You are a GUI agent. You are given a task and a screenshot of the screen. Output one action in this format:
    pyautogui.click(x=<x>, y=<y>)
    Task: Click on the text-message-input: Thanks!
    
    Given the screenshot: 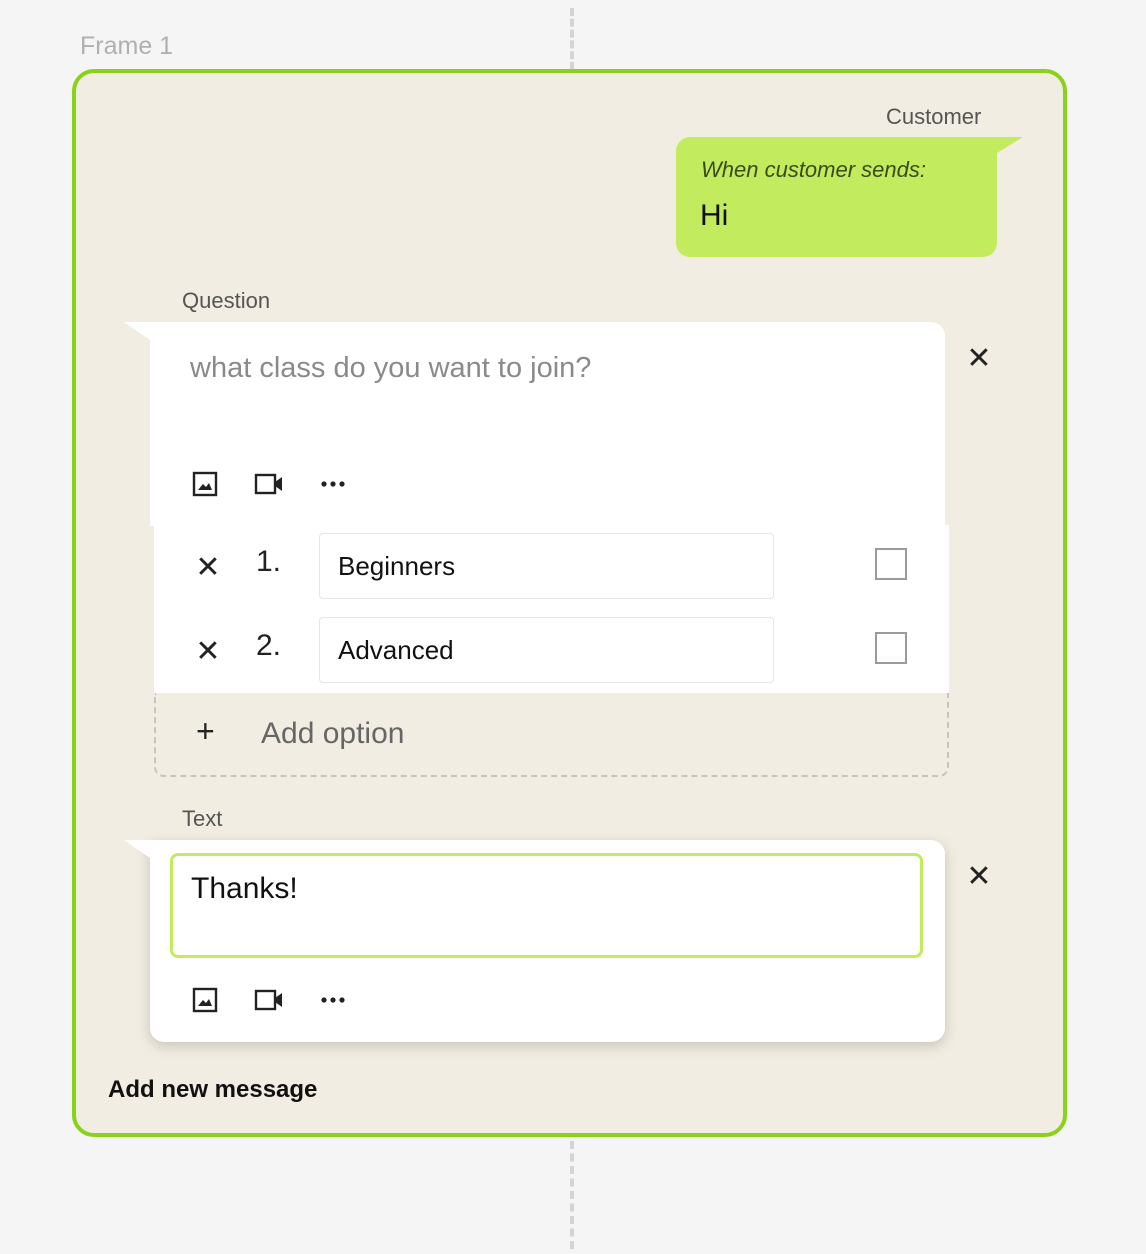 What is the action you would take?
    pyautogui.click(x=546, y=905)
    